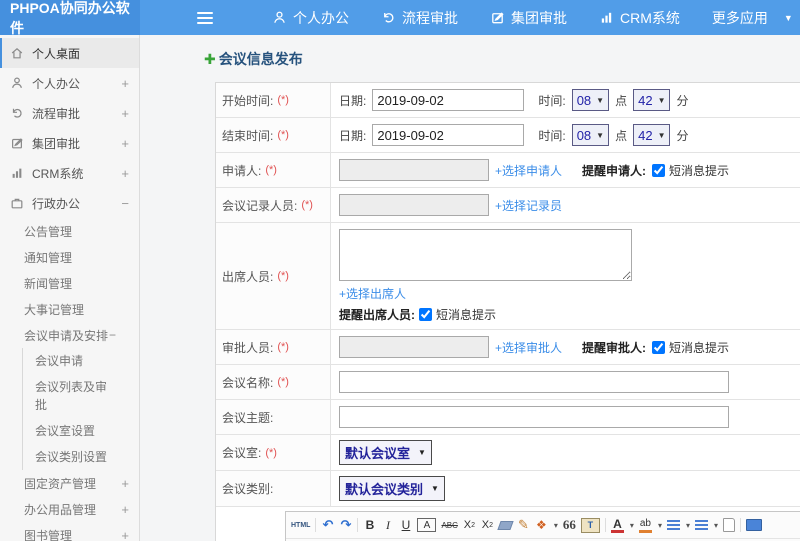 This screenshot has height=541, width=800. I want to click on sidebar-item-meeting-list-approval: 会议列表及审批, so click(81, 396).